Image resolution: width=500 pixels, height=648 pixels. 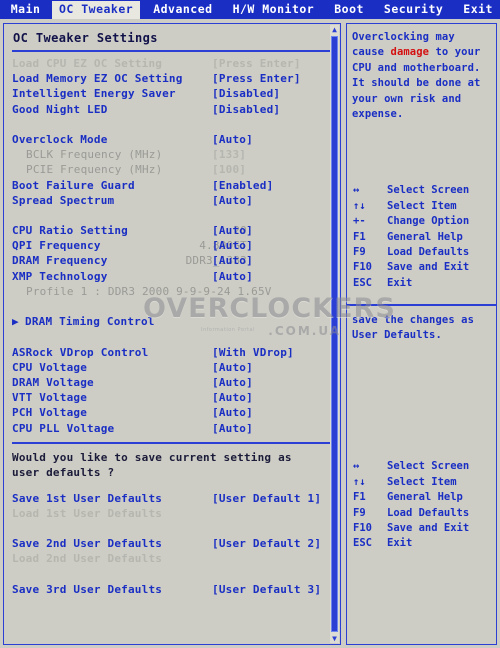 What do you see at coordinates (169, 154) in the screenshot?
I see `setting-row-bclk-frequency-mhz: BCLK Frequency (MHz) [133]` at bounding box center [169, 154].